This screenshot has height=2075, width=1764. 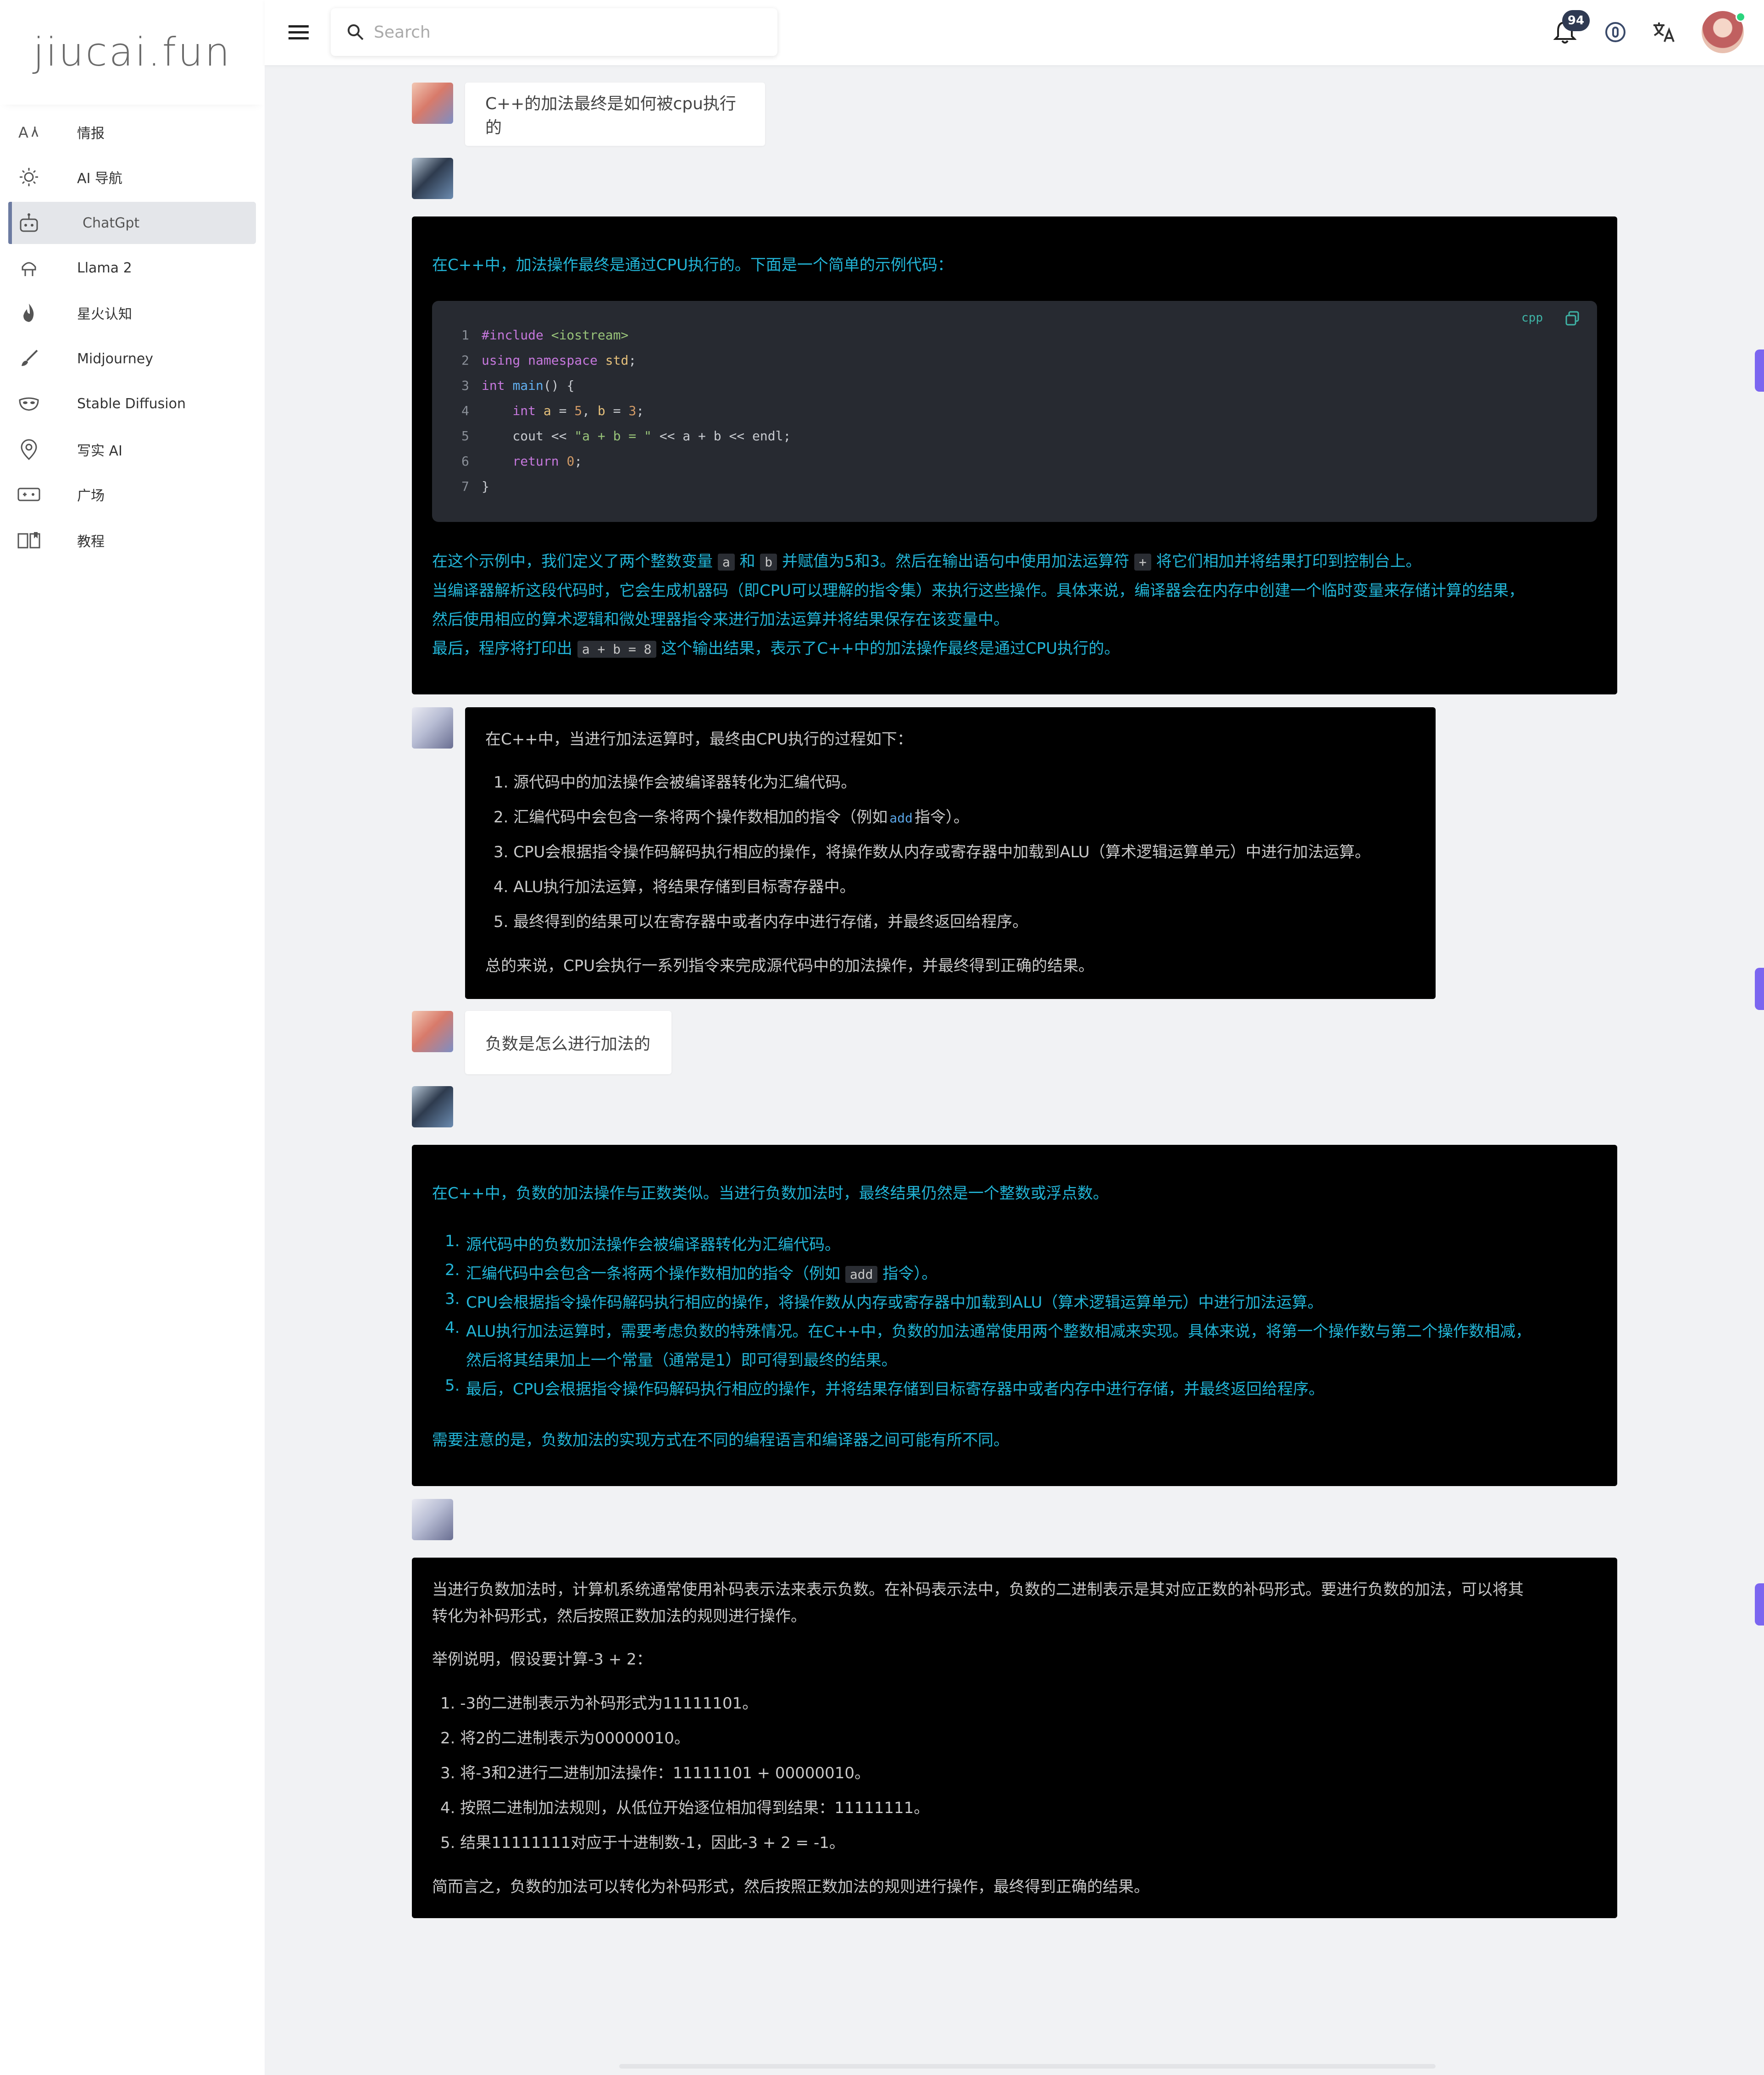 I want to click on list-item: 2. 汇编代码中会包含一条将两个操作数相加的指令（例如 add 指令）。, so click(x=731, y=817).